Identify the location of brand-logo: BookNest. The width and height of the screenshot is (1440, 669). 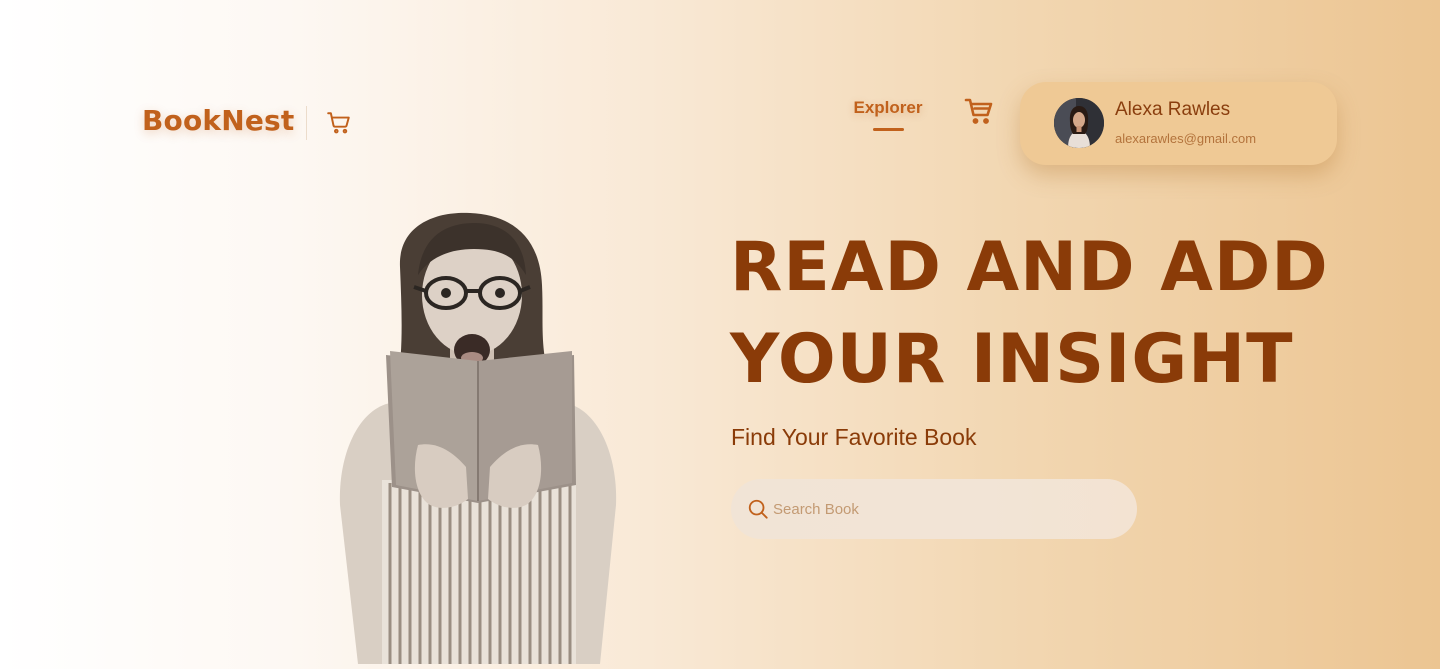
(218, 120).